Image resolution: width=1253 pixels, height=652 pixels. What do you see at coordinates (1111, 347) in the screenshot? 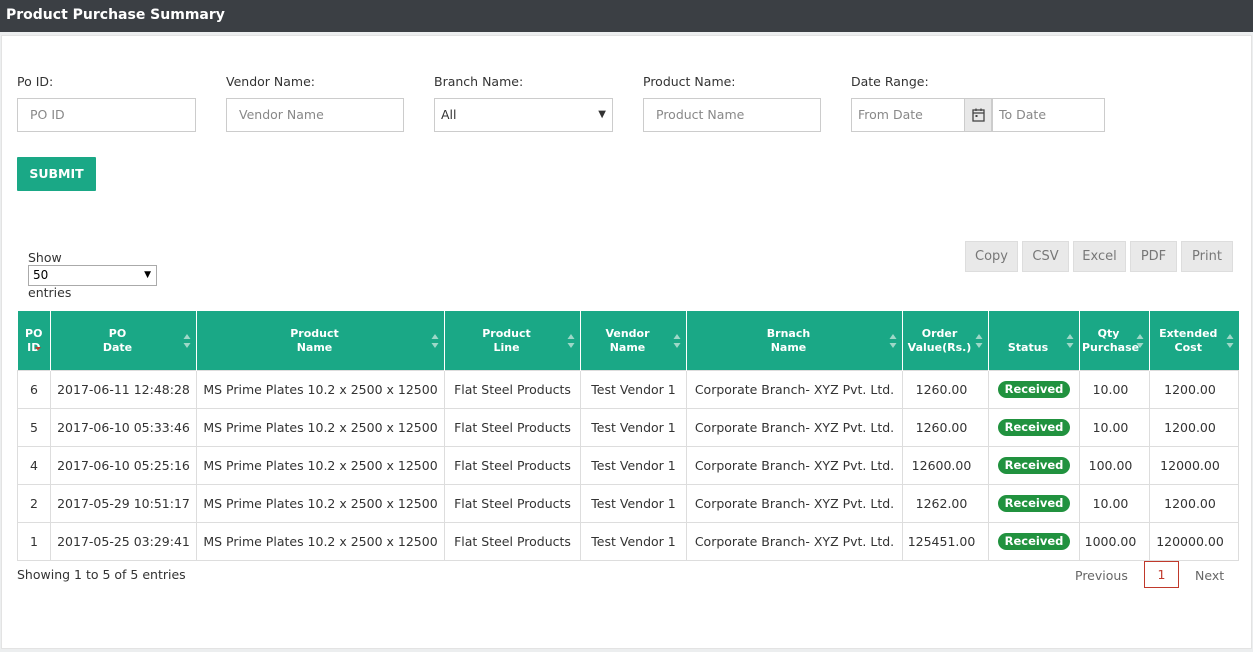
I see `column-header-label: Purchase` at bounding box center [1111, 347].